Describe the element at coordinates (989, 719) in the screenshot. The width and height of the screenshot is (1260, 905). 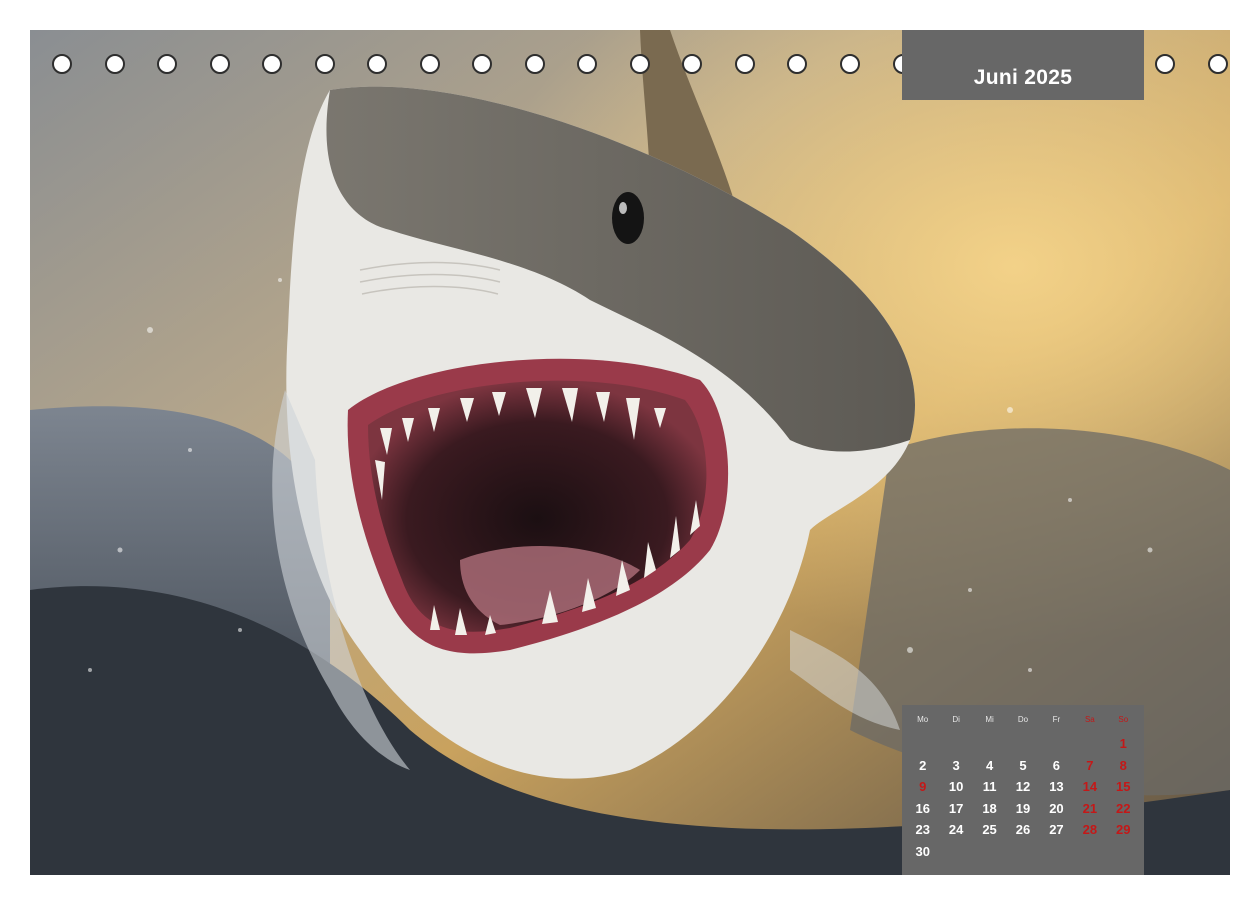
I see `weekday-label: Mi` at that location.